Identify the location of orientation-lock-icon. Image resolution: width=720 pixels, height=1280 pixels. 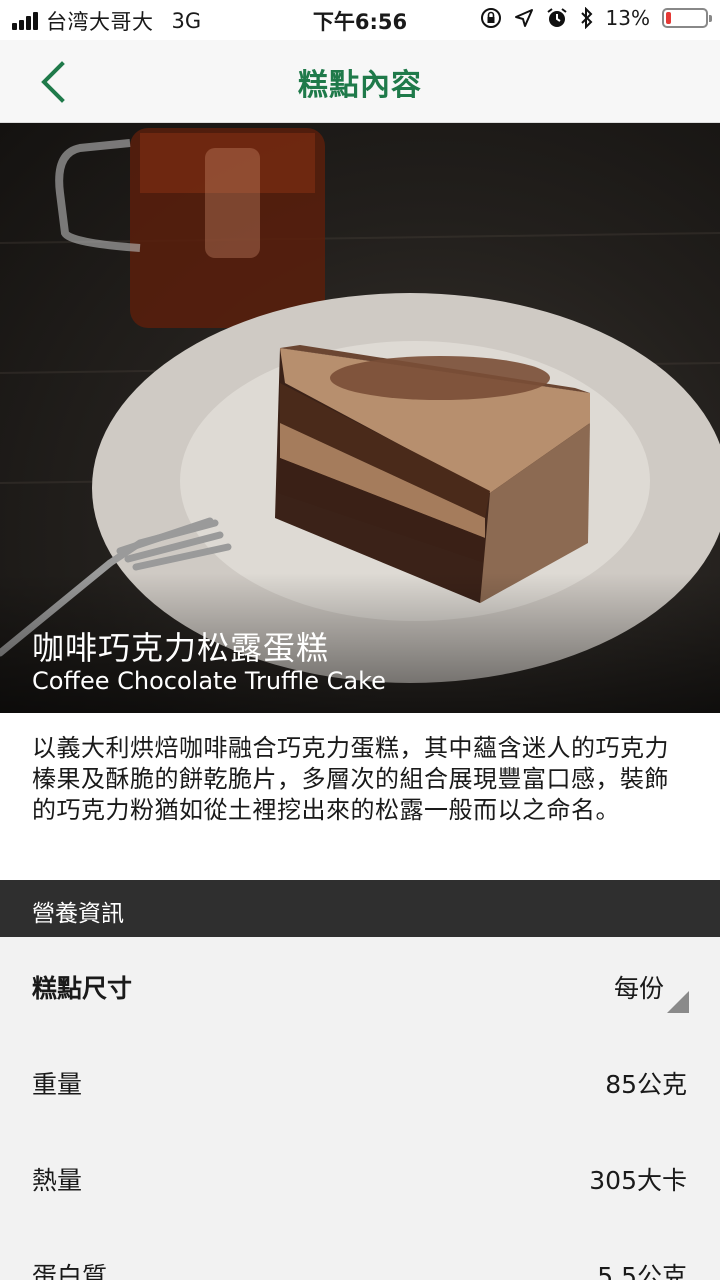
(490, 18).